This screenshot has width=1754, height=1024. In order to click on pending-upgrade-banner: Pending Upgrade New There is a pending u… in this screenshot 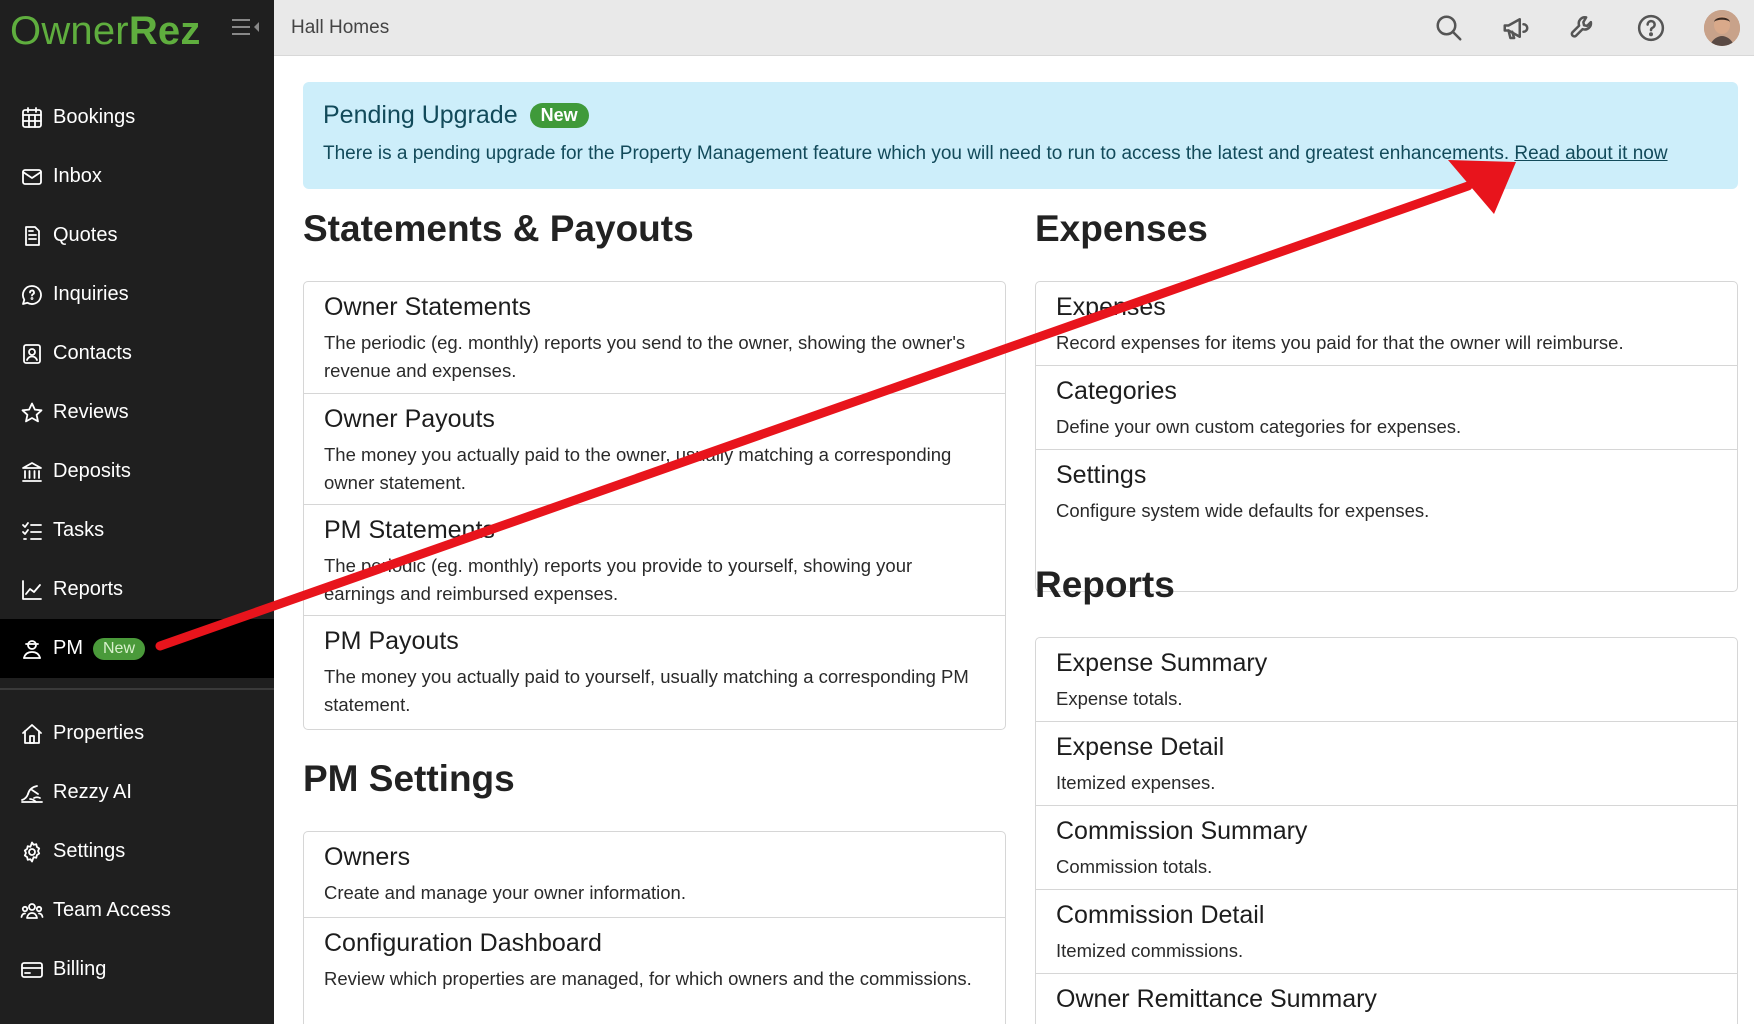, I will do `click(1020, 135)`.